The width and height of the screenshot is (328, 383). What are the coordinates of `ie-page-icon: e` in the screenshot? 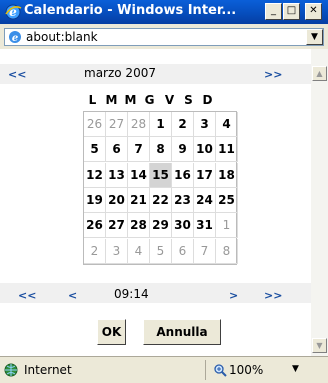 It's located at (15, 37).